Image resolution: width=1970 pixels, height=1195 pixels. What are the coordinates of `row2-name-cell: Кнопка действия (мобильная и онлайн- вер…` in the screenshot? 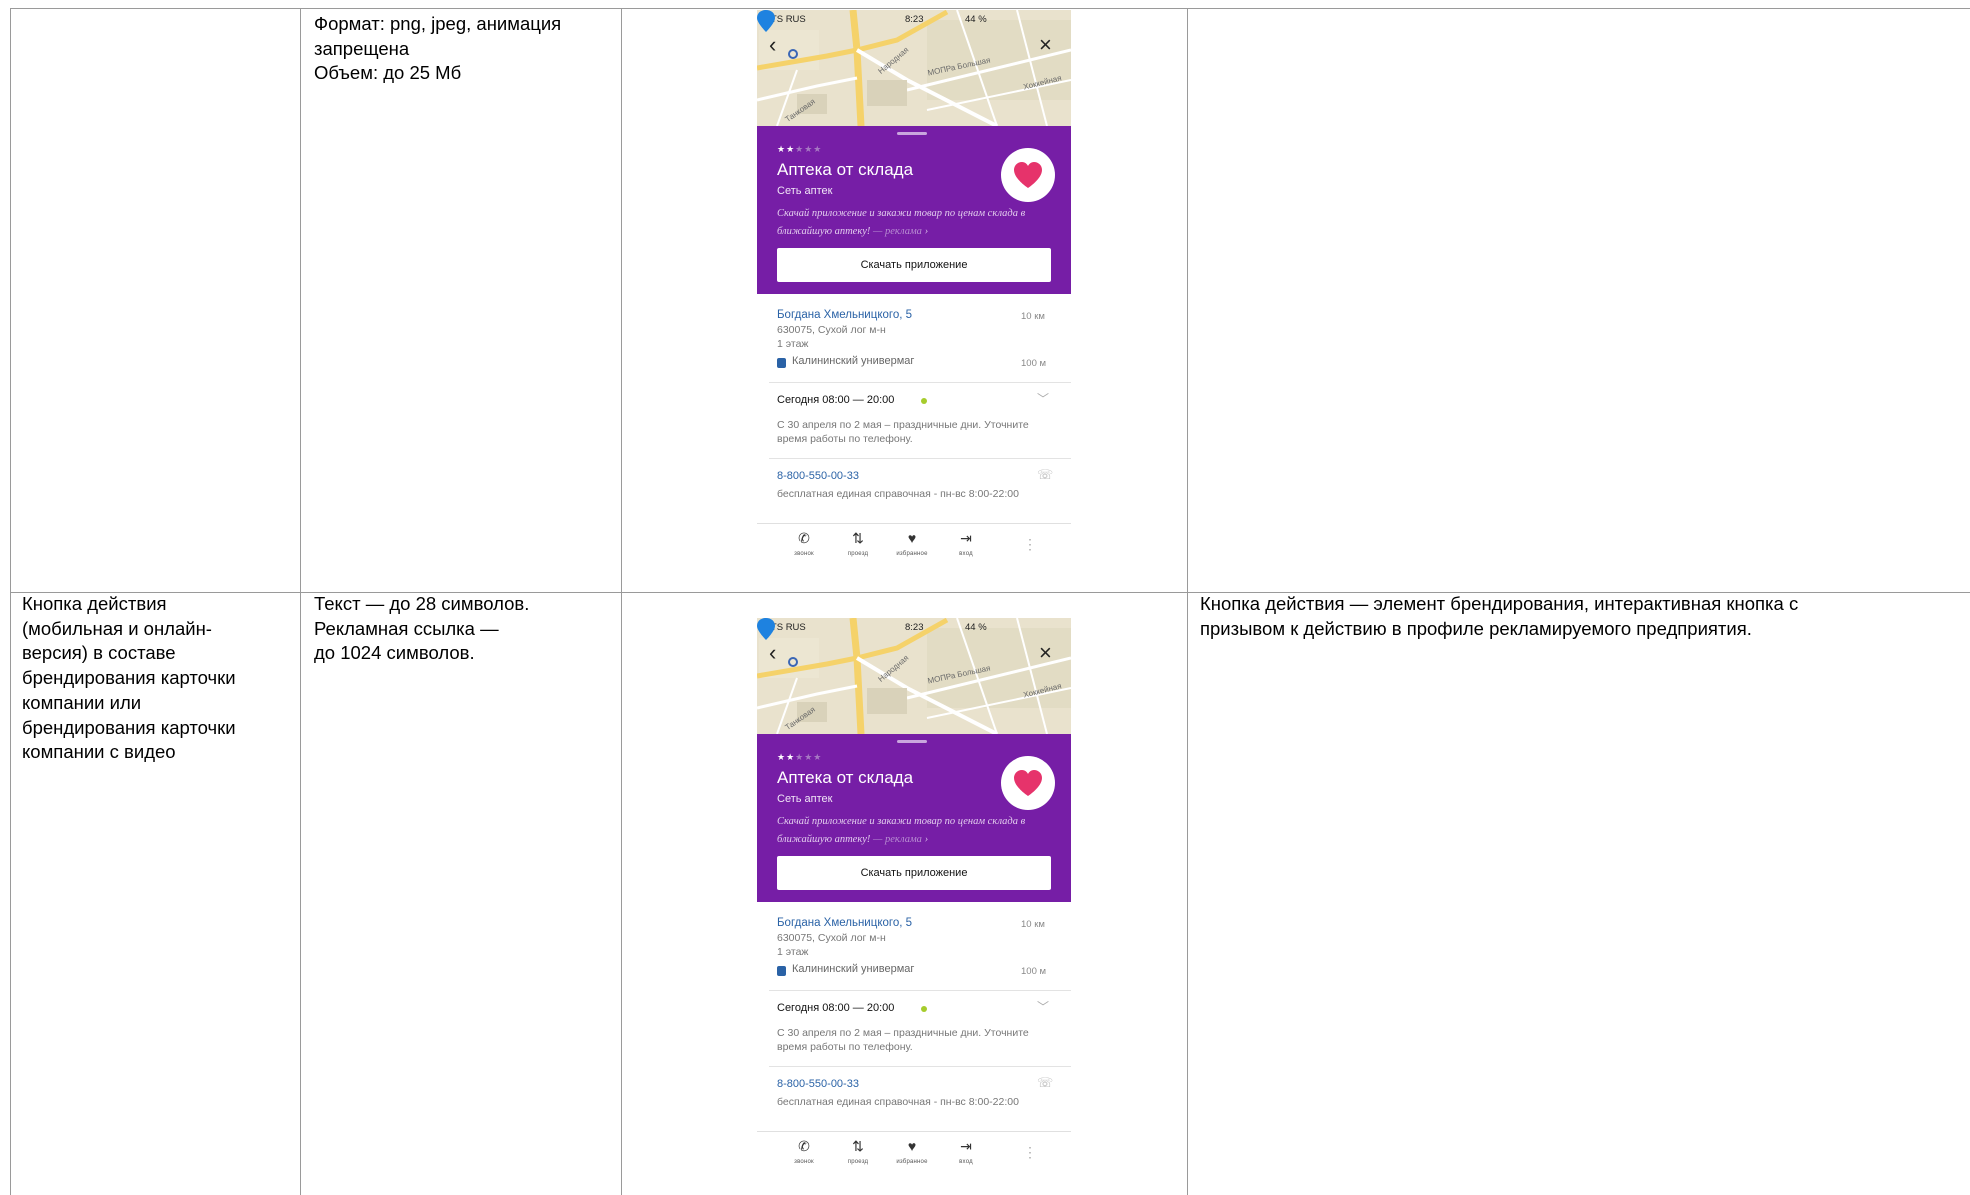 It's located at (129, 678).